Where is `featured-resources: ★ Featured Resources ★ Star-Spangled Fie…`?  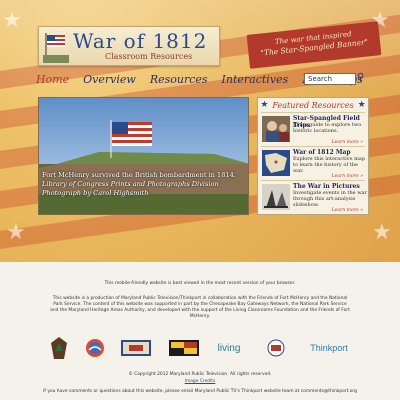
featured-resources: ★ Featured Resources ★ Star-Spangled Fie… is located at coordinates (313, 156).